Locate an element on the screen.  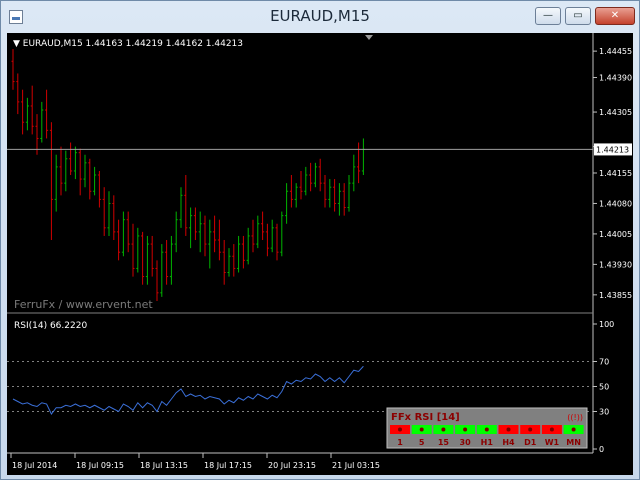
rsi-tick-label: 100 is located at coordinates (606, 324).